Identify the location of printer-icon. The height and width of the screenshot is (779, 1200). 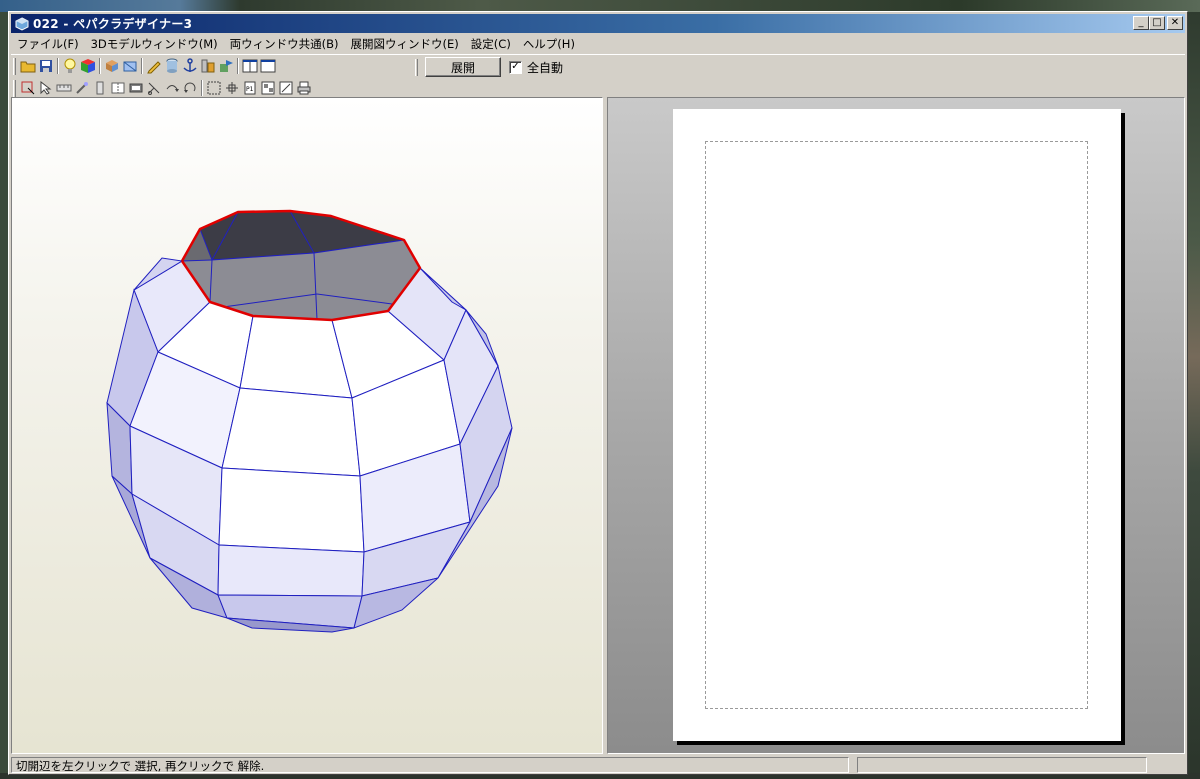
(304, 88).